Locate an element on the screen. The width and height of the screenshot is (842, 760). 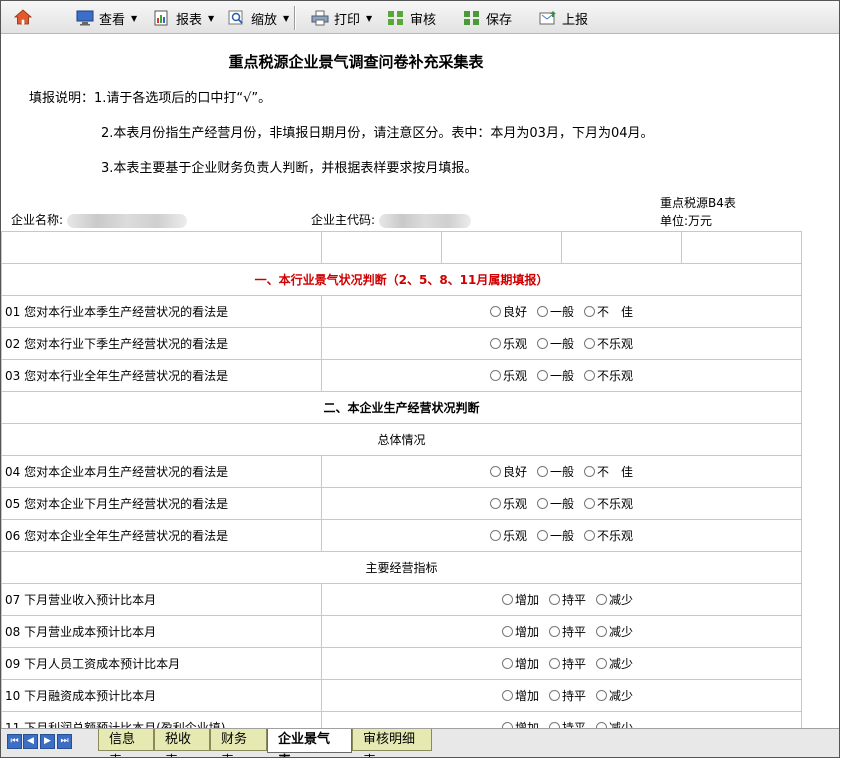
radio-label: 乐观 is located at coordinates (514, 504).